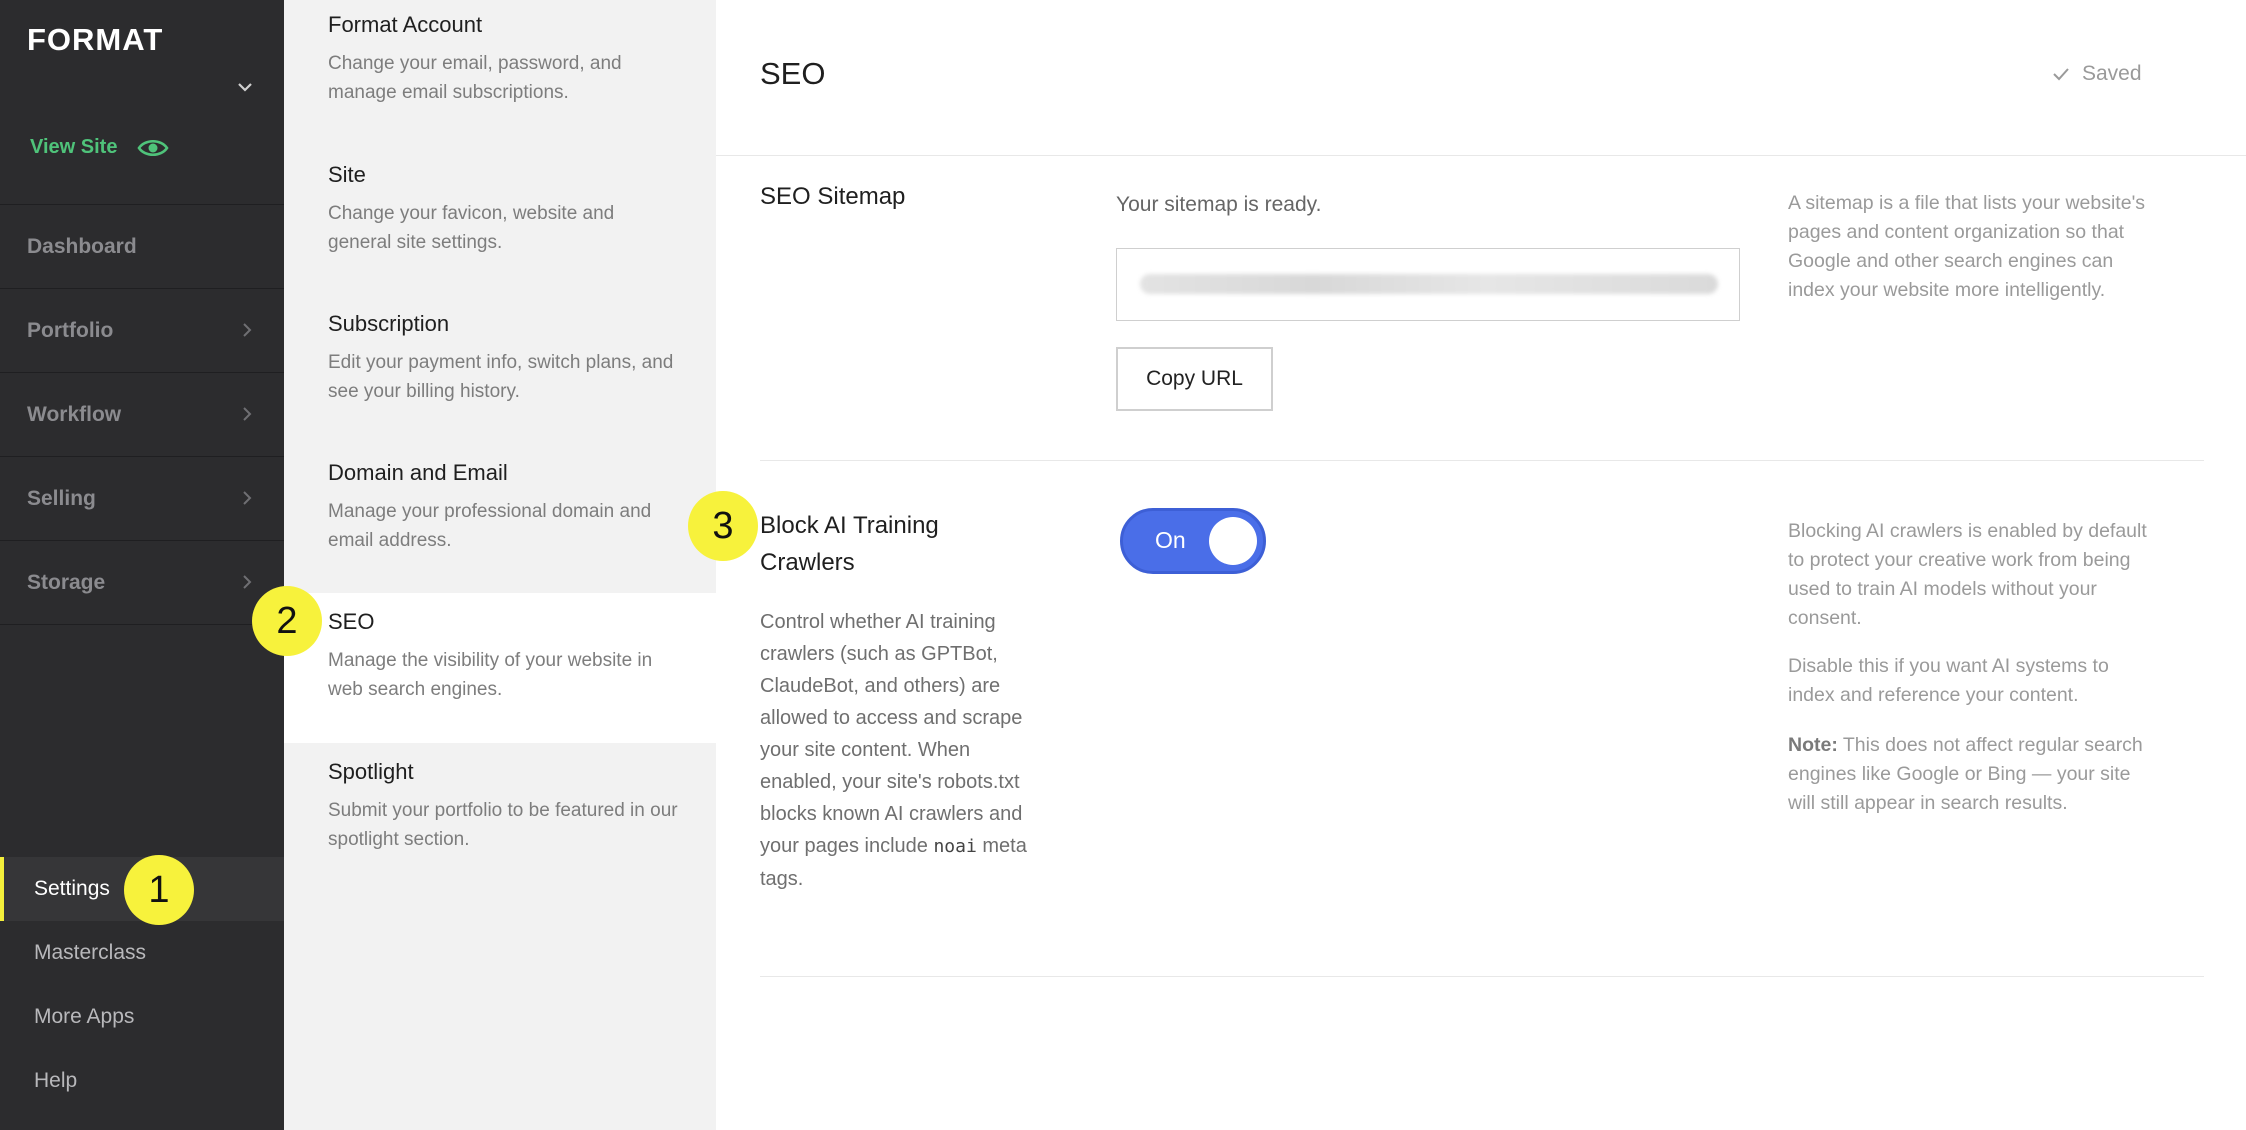 Image resolution: width=2246 pixels, height=1130 pixels. I want to click on sidebar-item-workflow: Workflow, so click(142, 414).